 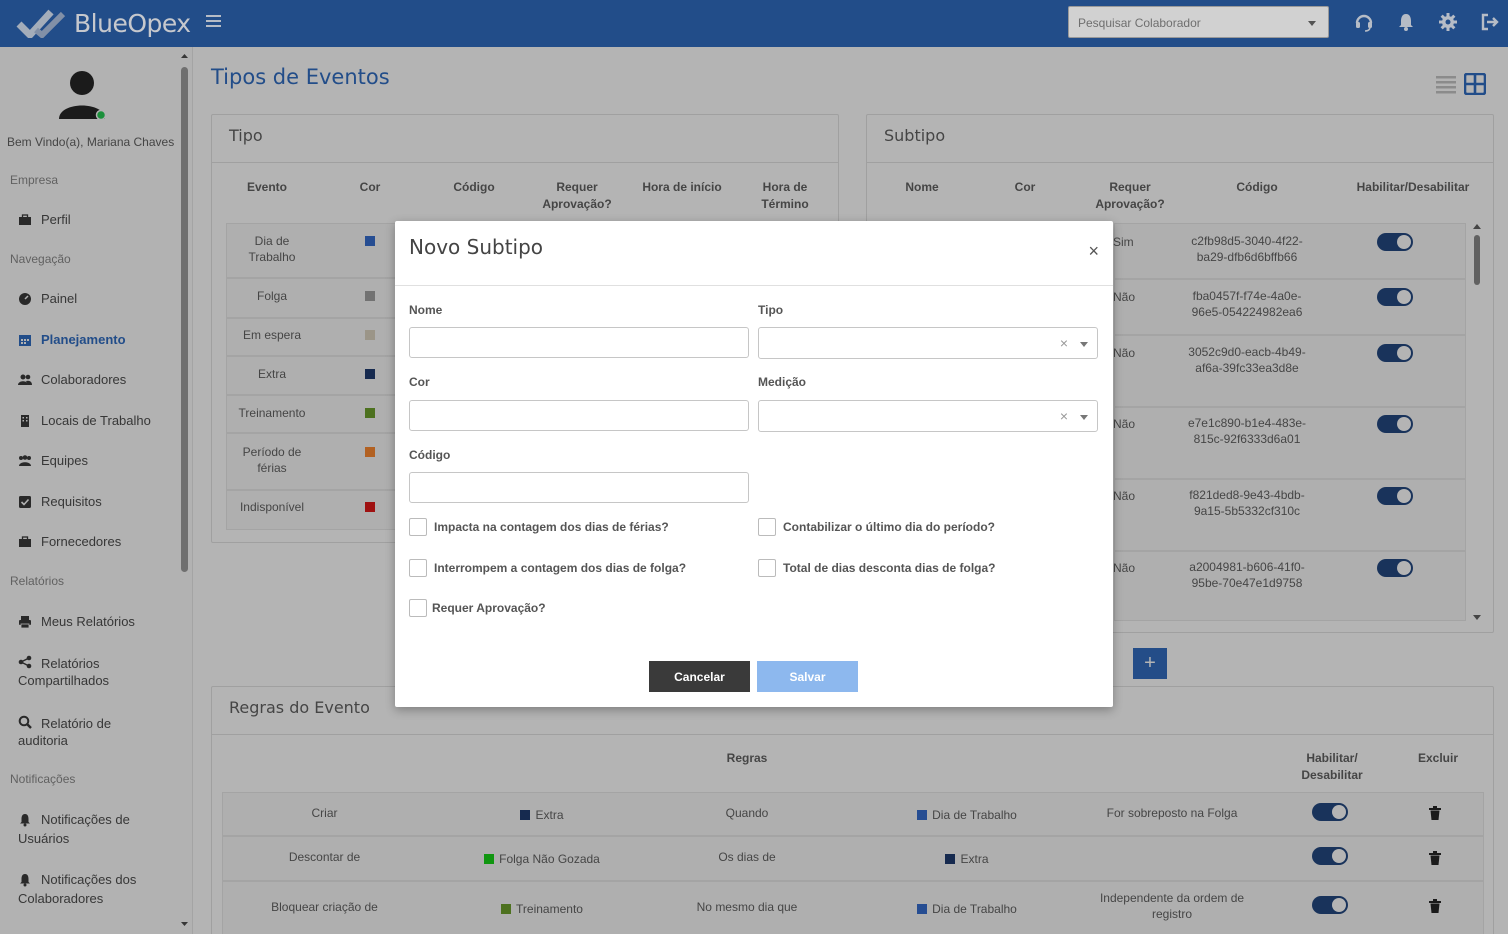 I want to click on checkbox-label: Total de dias desconta dias de folga?, so click(x=889, y=568).